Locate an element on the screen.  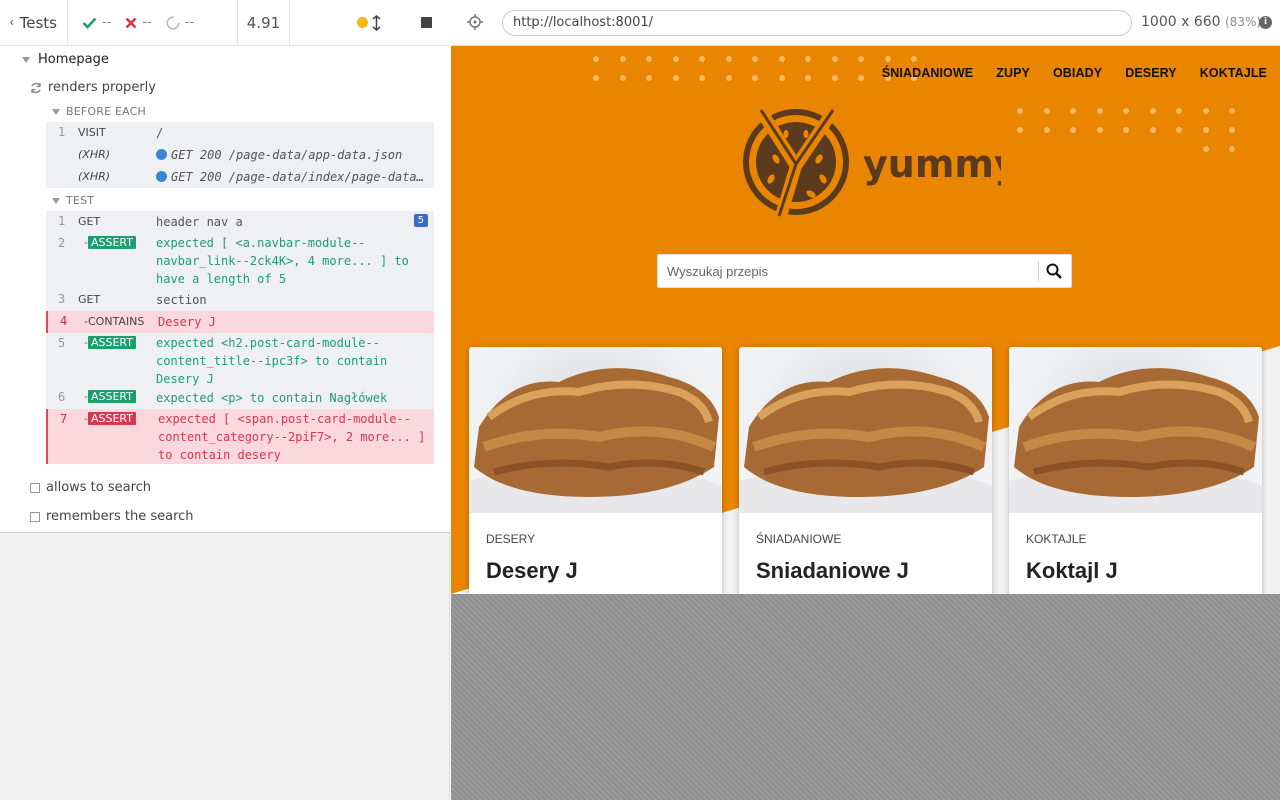
site-navbar: ŚNIADANIOWE ZUPY OBIADY DESERY KOKTAJLE is located at coordinates (1074, 73).